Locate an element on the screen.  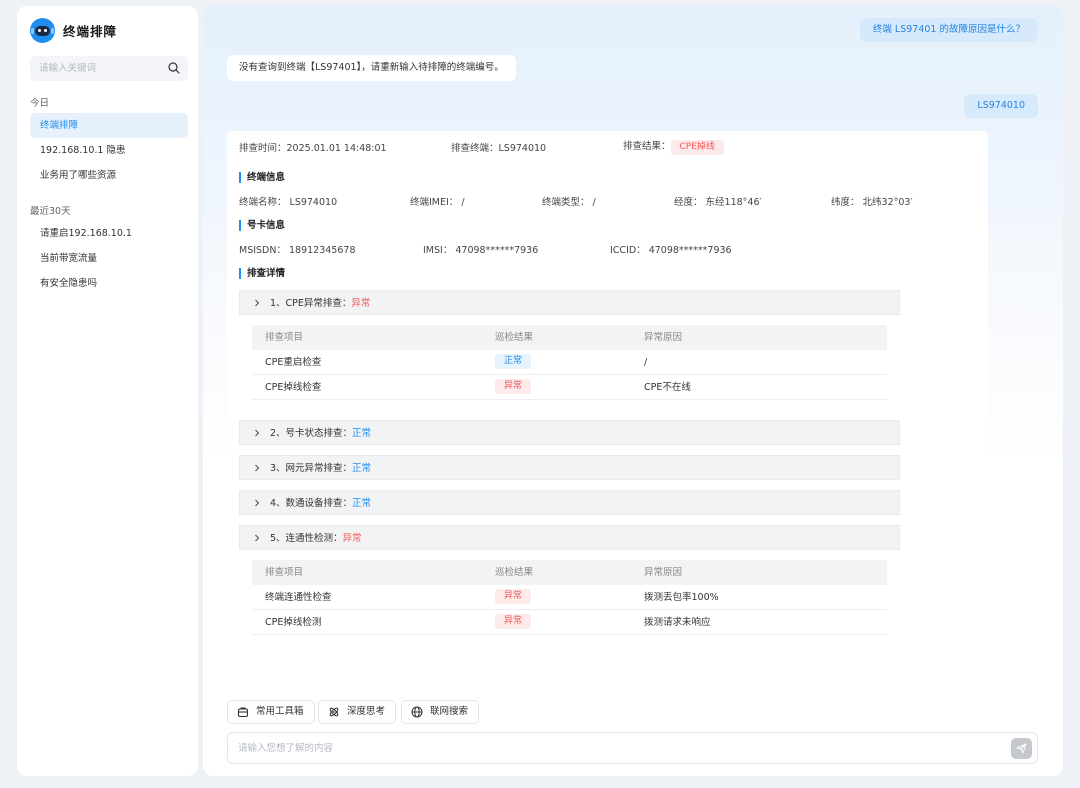
status-badge: CPE掉线 is located at coordinates (697, 147).